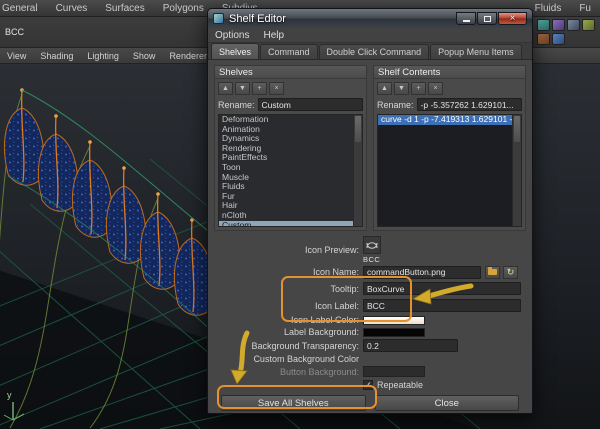  I want to click on label-background-label: Label Background:, so click(321, 332).